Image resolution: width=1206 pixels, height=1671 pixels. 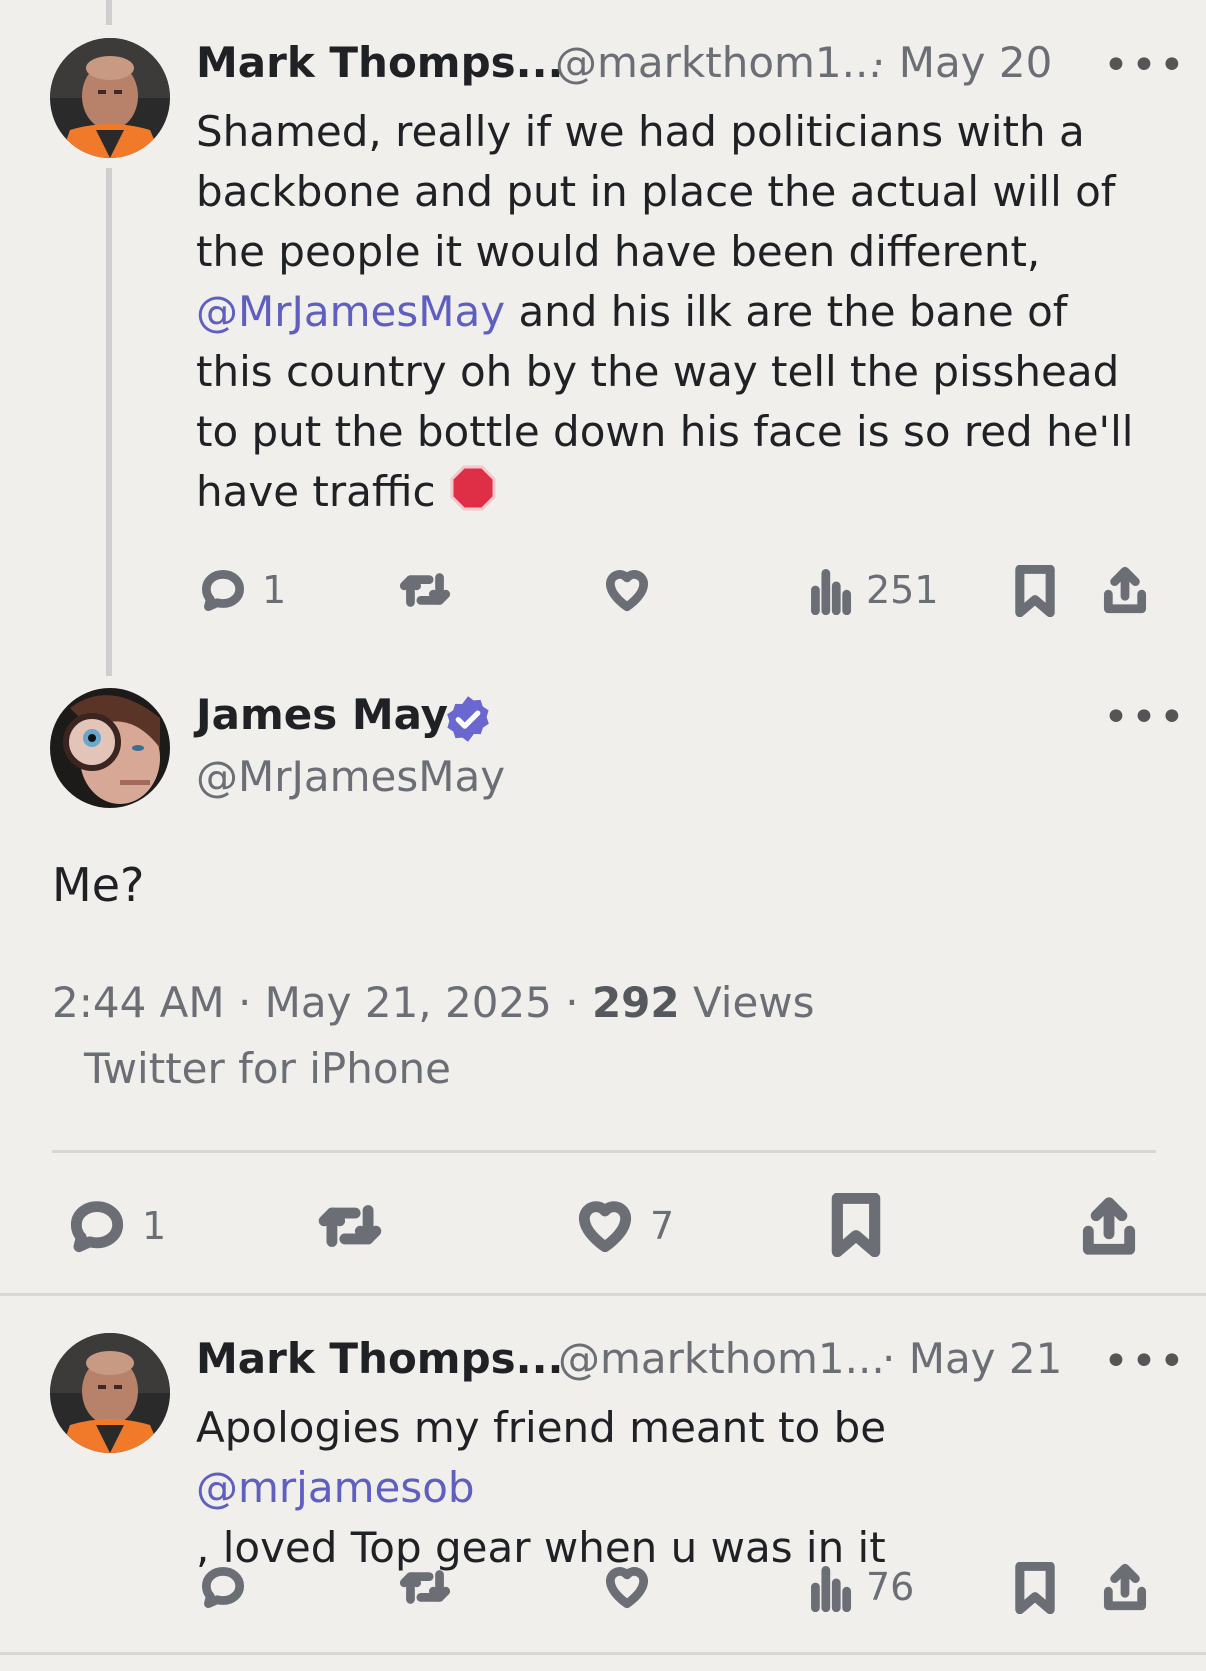 I want to click on views-button: 251, so click(x=873, y=590).